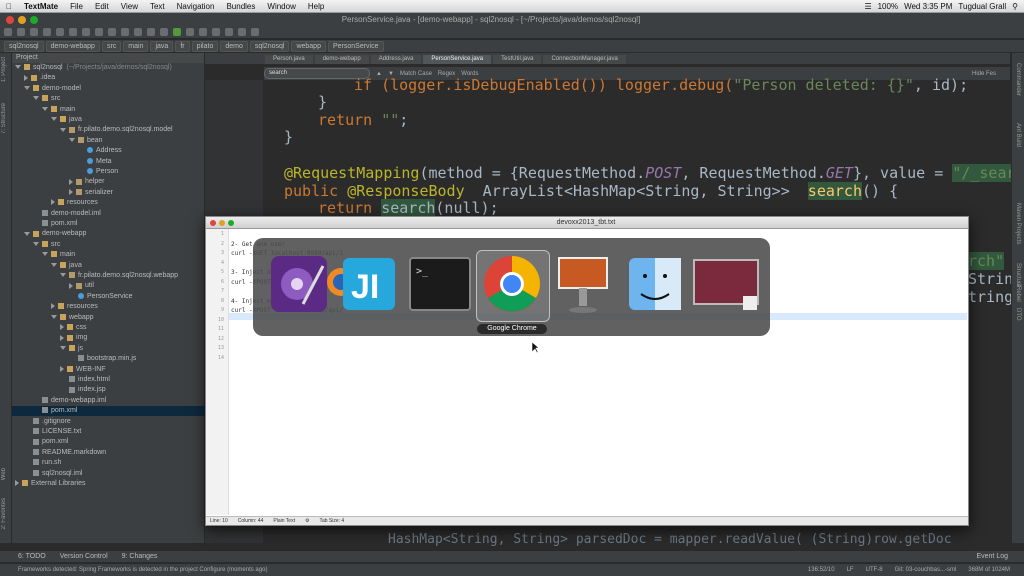 The image size is (1024, 576). Describe the element at coordinates (190, 32) in the screenshot. I see `debug-icon` at that location.